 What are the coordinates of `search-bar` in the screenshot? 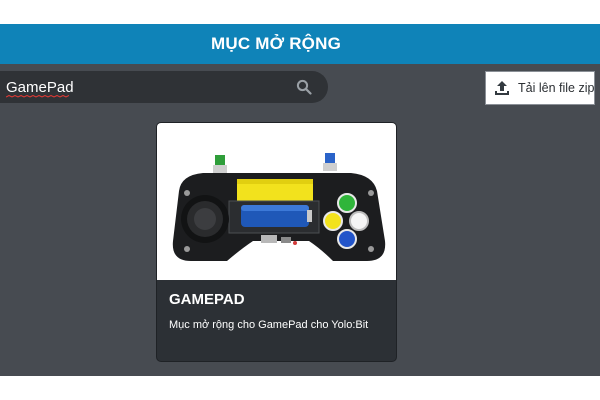 It's located at (164, 87).